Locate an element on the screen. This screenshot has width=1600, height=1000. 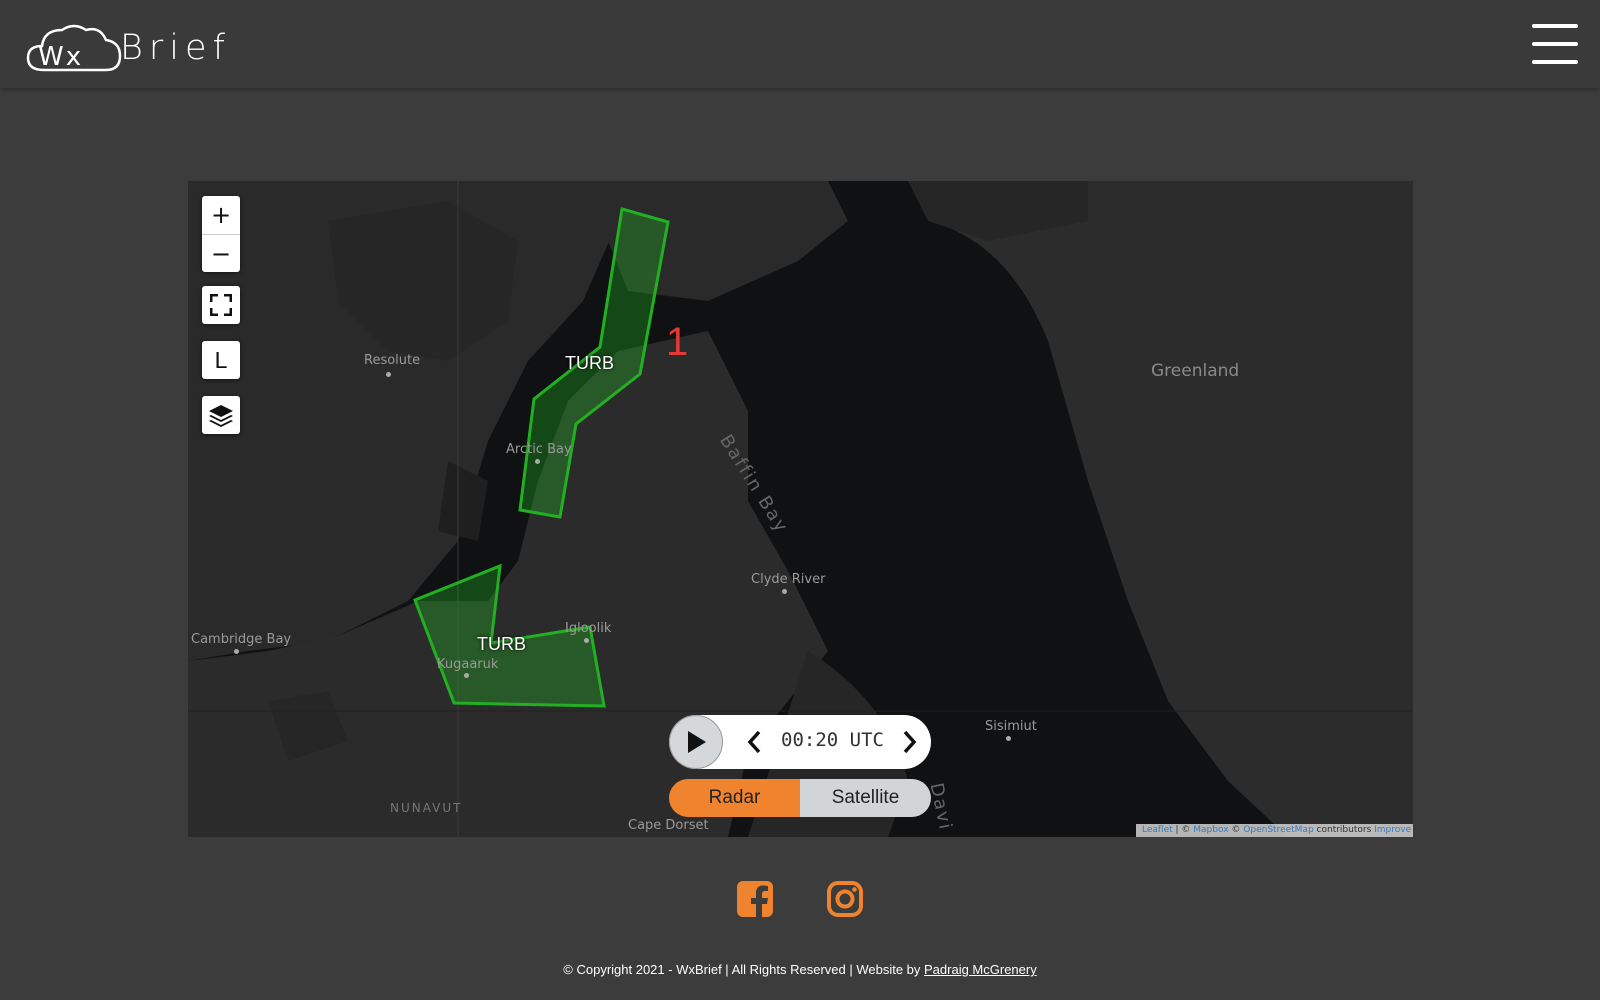
zoom-out-button: − is located at coordinates (221, 253).